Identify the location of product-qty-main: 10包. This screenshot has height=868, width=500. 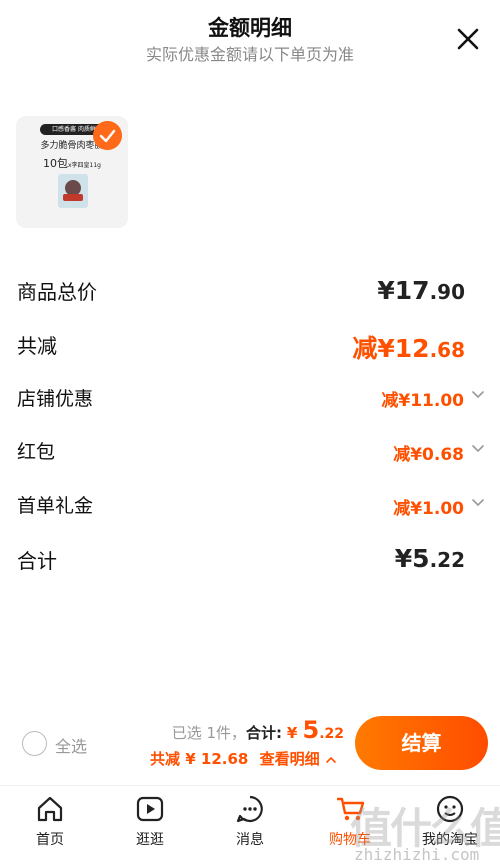
(55, 163).